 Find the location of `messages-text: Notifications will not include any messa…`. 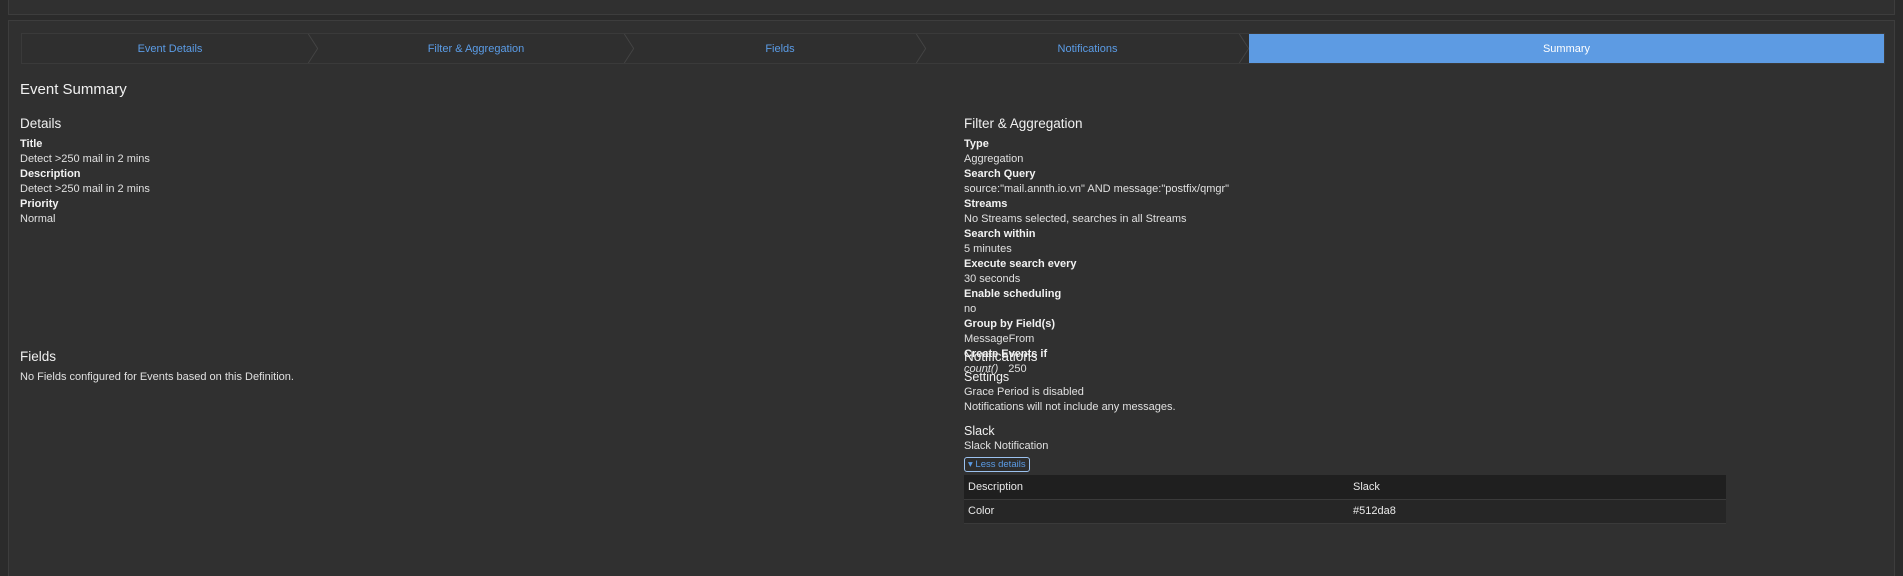

messages-text: Notifications will not include any messa… is located at coordinates (1070, 407).